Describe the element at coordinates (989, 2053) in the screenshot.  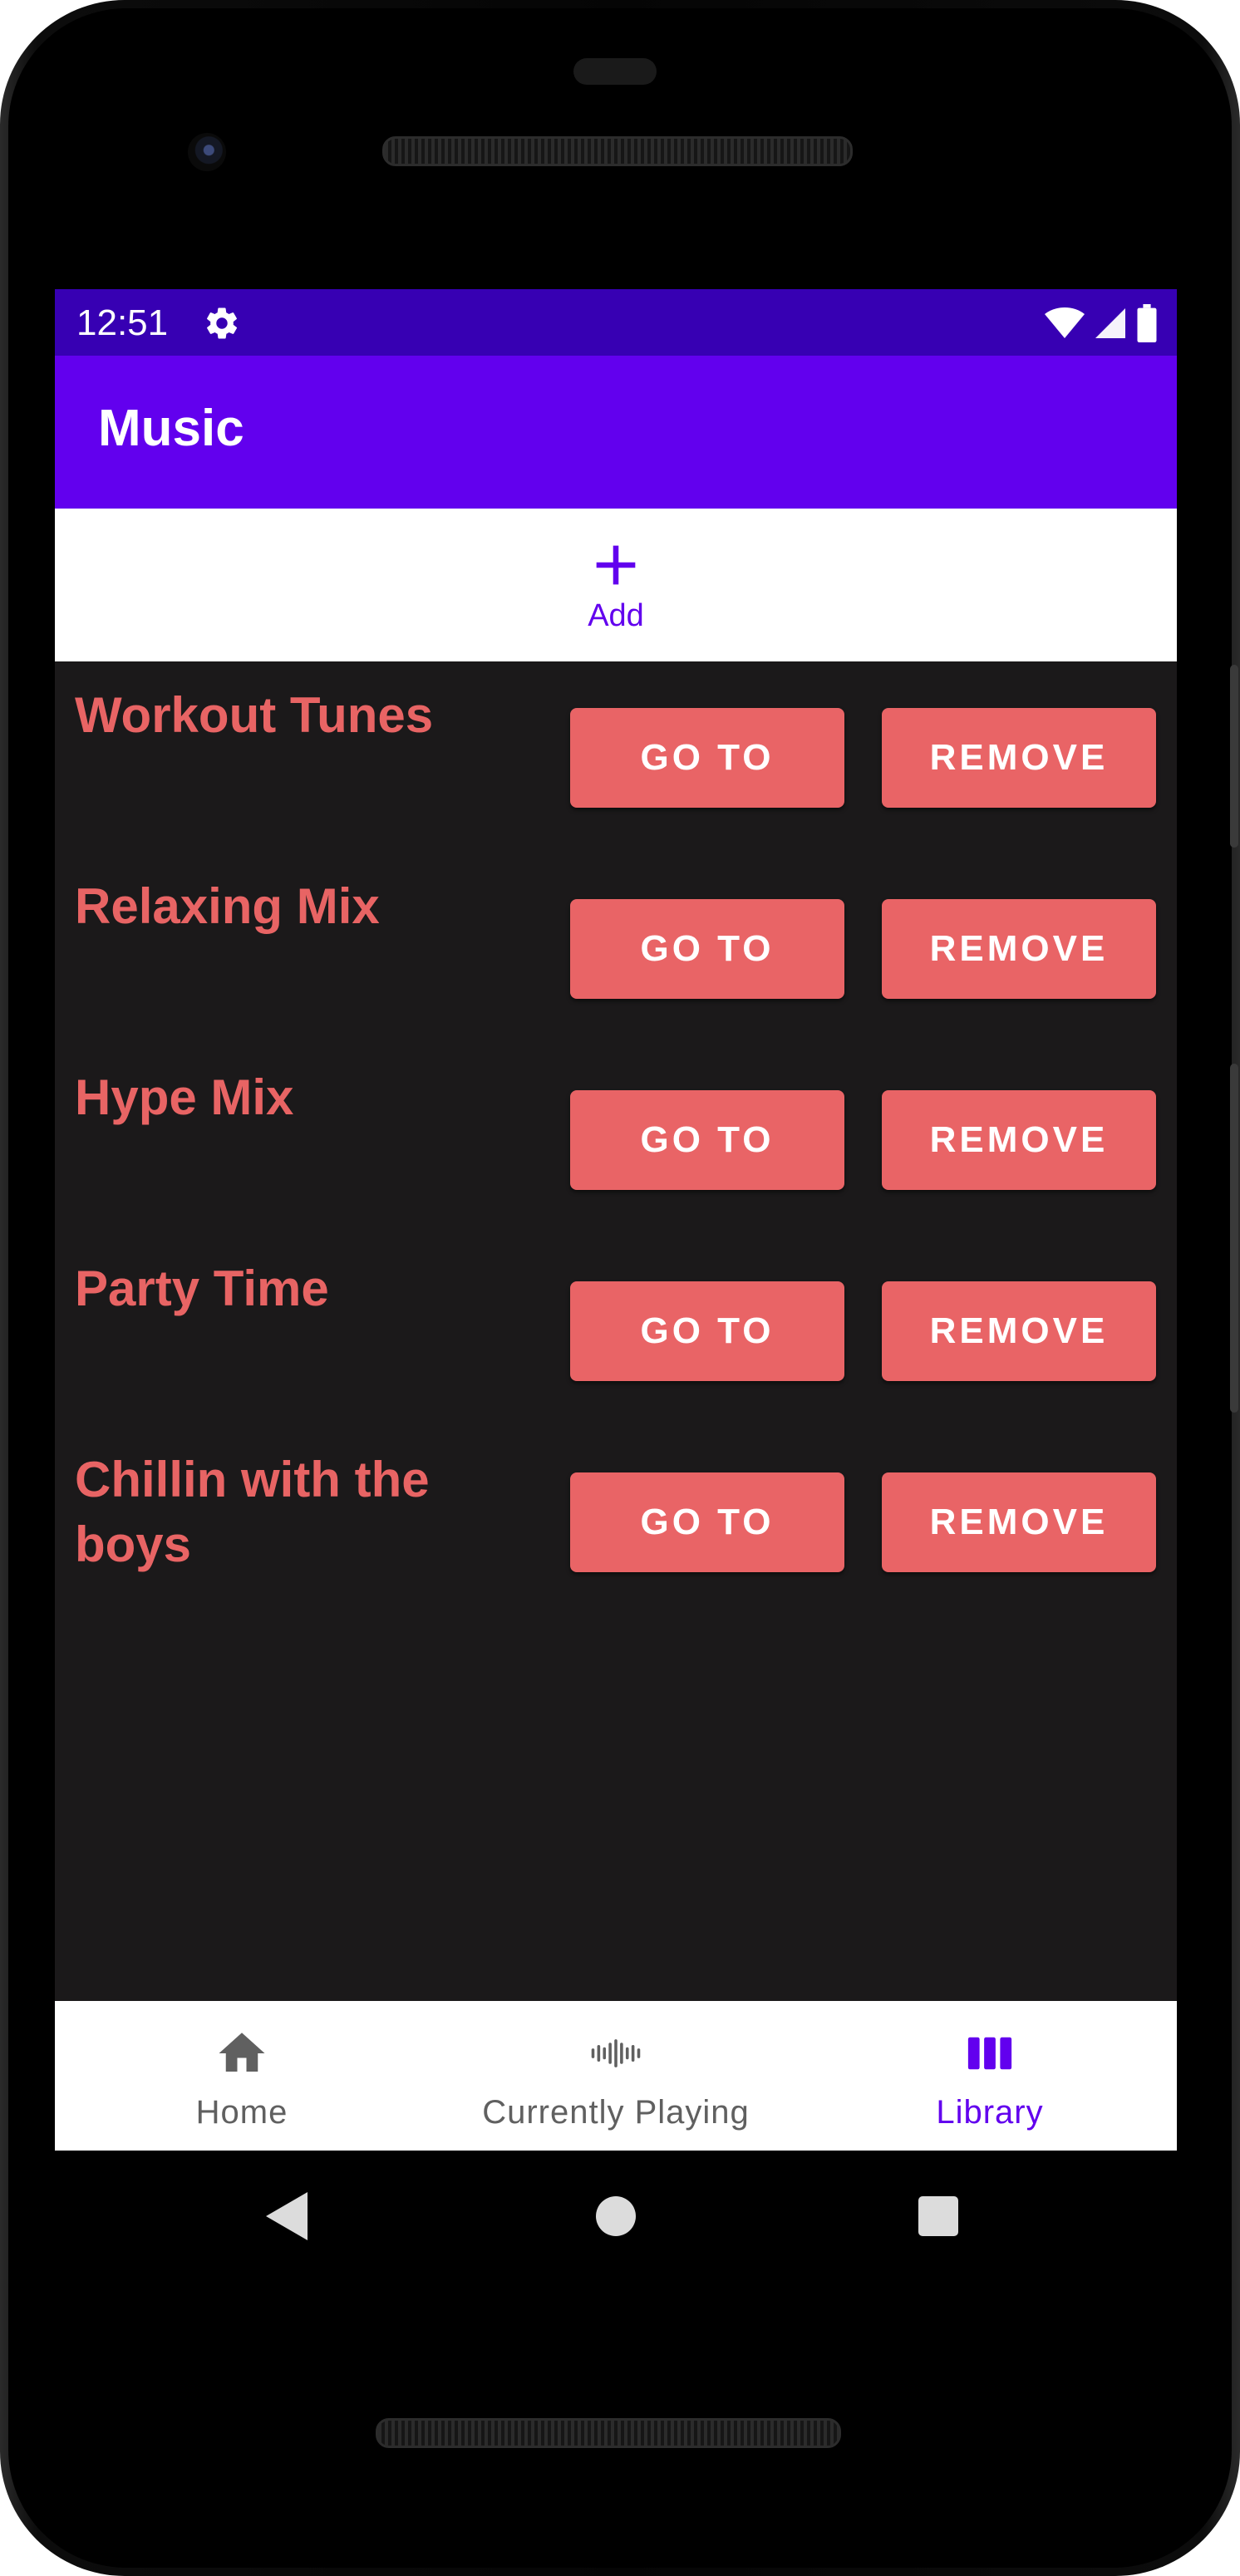
I see `library-icon` at that location.